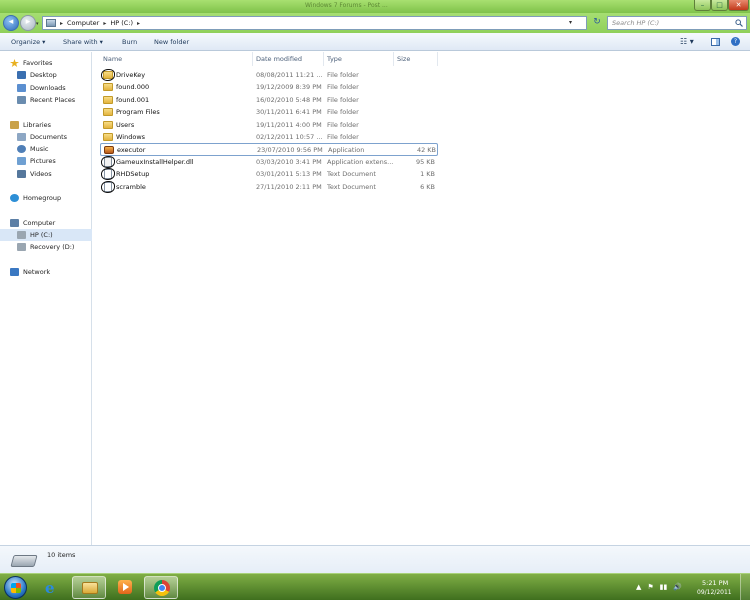 This screenshot has height=600, width=750. I want to click on file-date: 30/11/2011 6:41 PM, so click(289, 112).